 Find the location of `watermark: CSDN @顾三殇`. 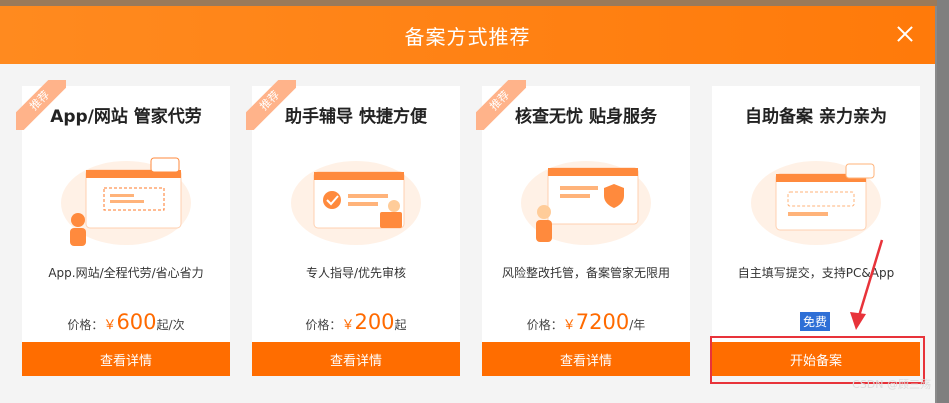

watermark: CSDN @顾三殇 is located at coordinates (891, 384).